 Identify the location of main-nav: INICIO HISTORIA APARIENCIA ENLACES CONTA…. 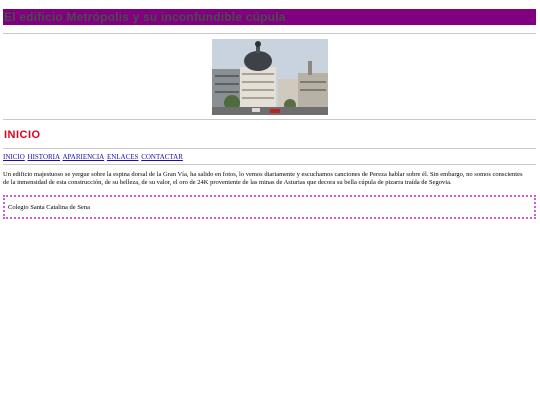
(93, 157).